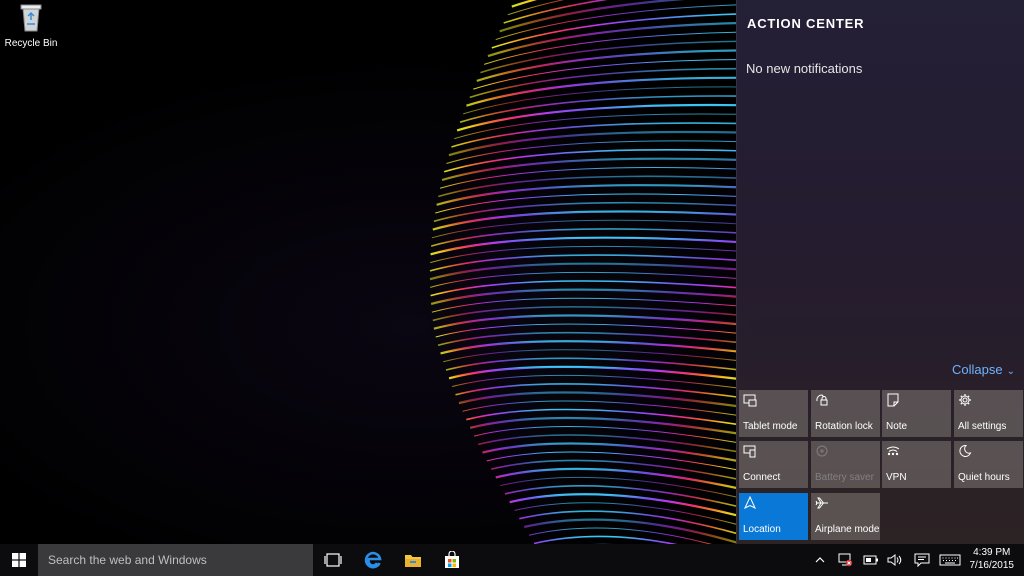  What do you see at coordinates (770, 426) in the screenshot?
I see `quick-action-label: Tablet mode` at bounding box center [770, 426].